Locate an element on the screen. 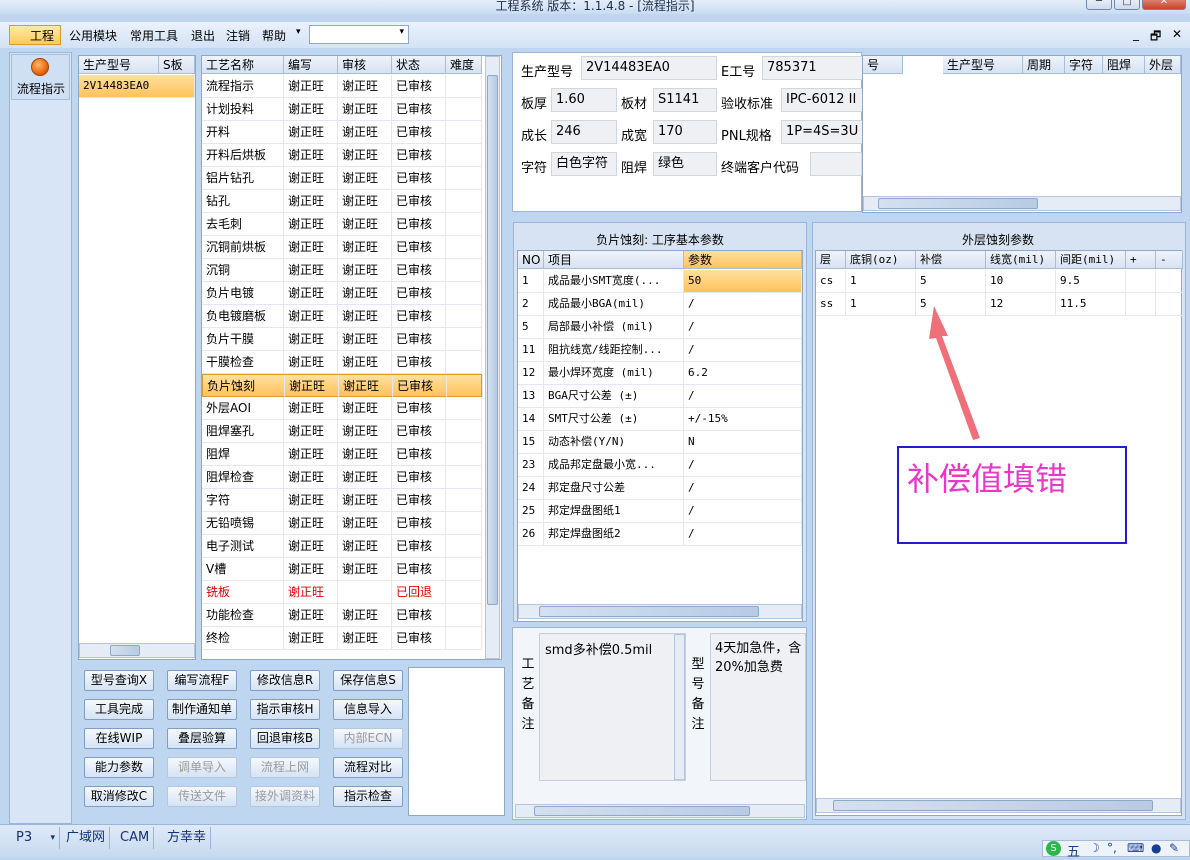 Image resolution: width=1190 pixels, height=860 pixels. field-value: 2V14483EA0 is located at coordinates (649, 68).